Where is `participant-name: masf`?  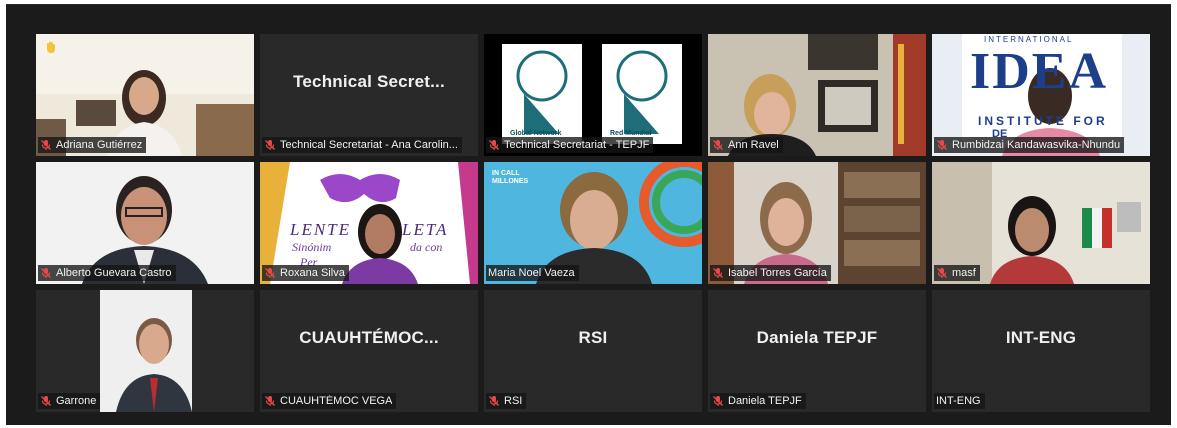
participant-name: masf is located at coordinates (964, 273).